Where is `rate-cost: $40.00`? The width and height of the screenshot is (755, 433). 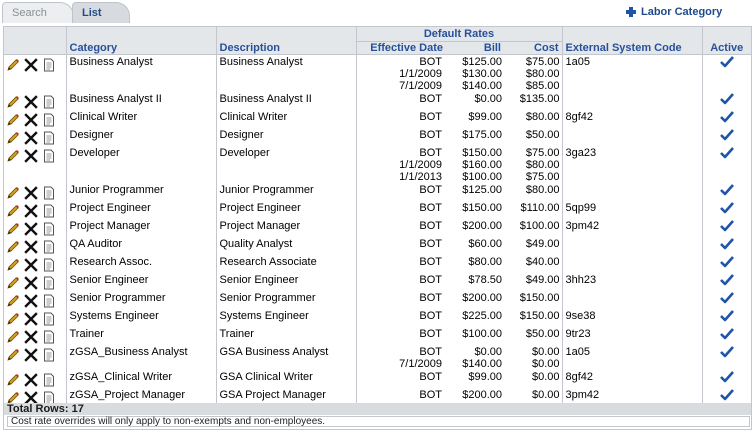 rate-cost: $40.00 is located at coordinates (542, 261).